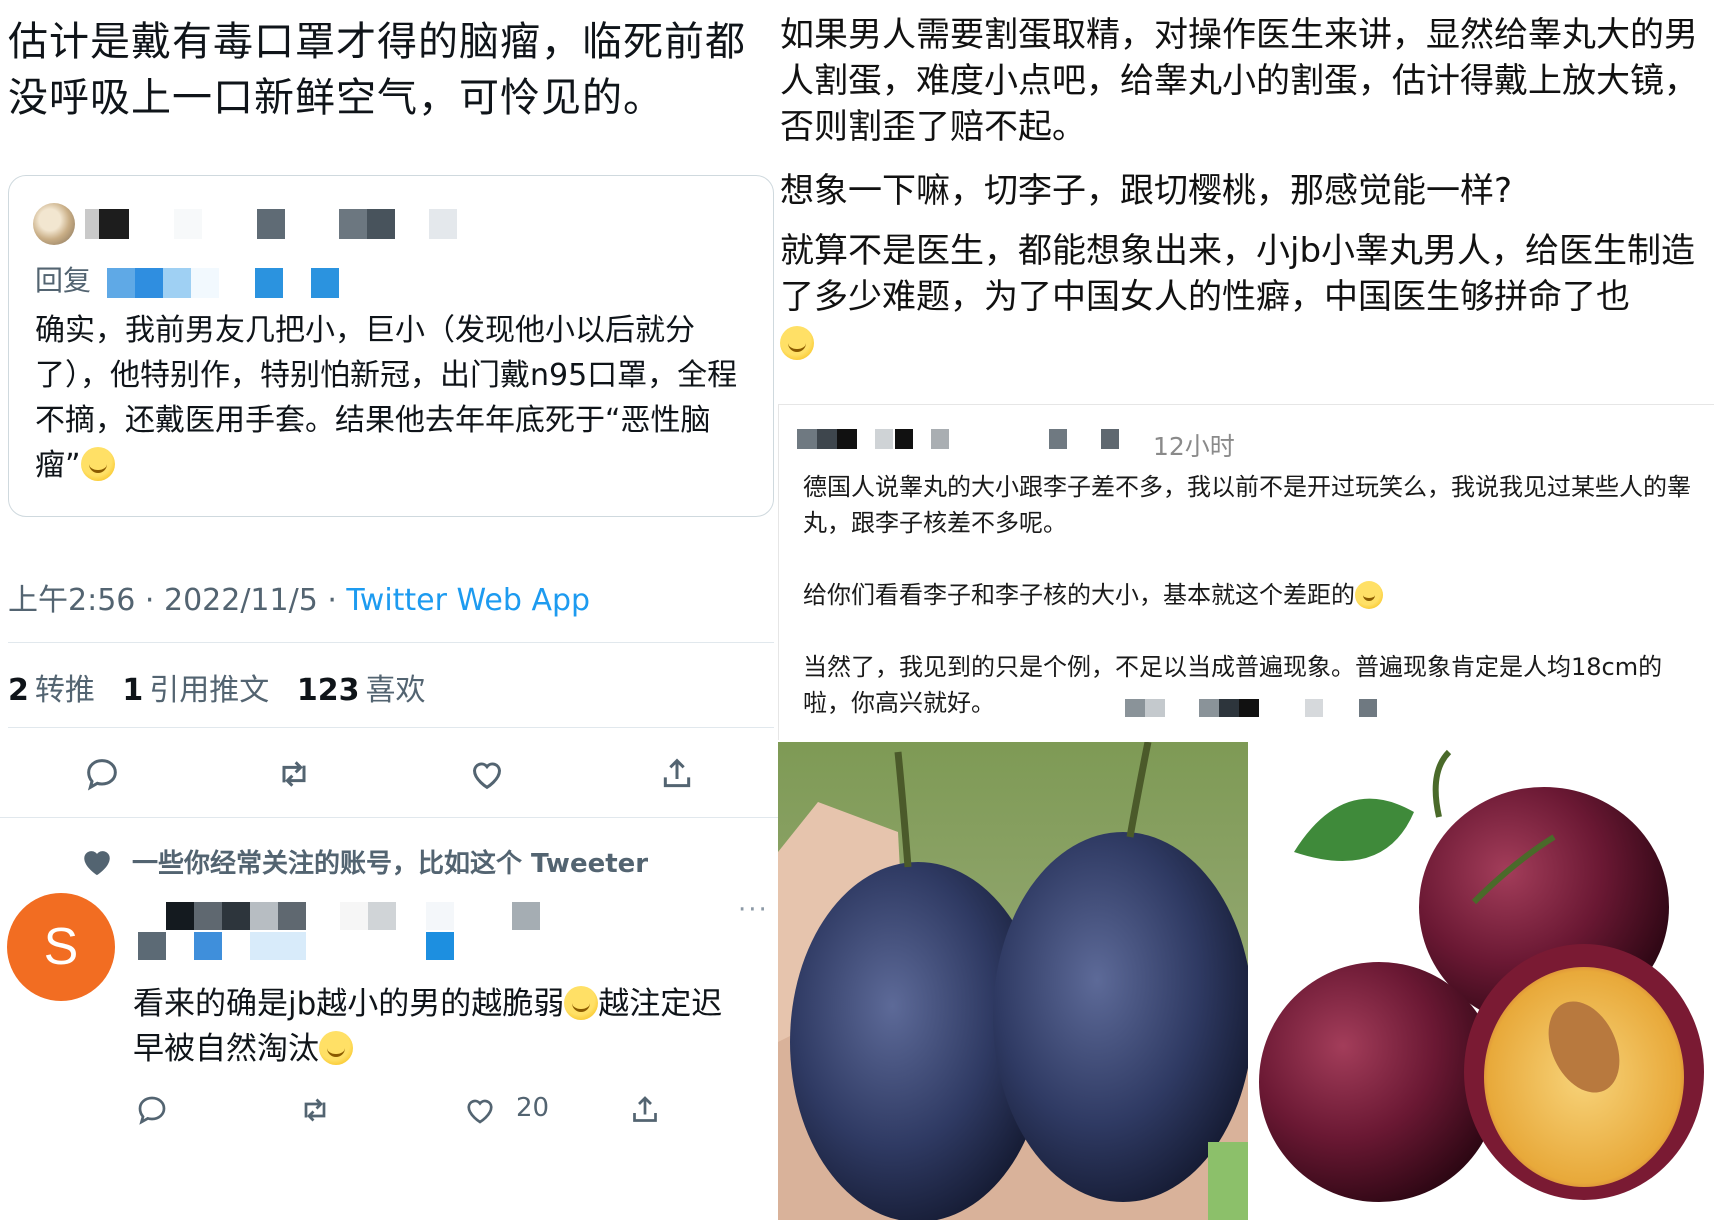 This screenshot has width=1714, height=1220. I want to click on like-count: 20, so click(533, 1108).